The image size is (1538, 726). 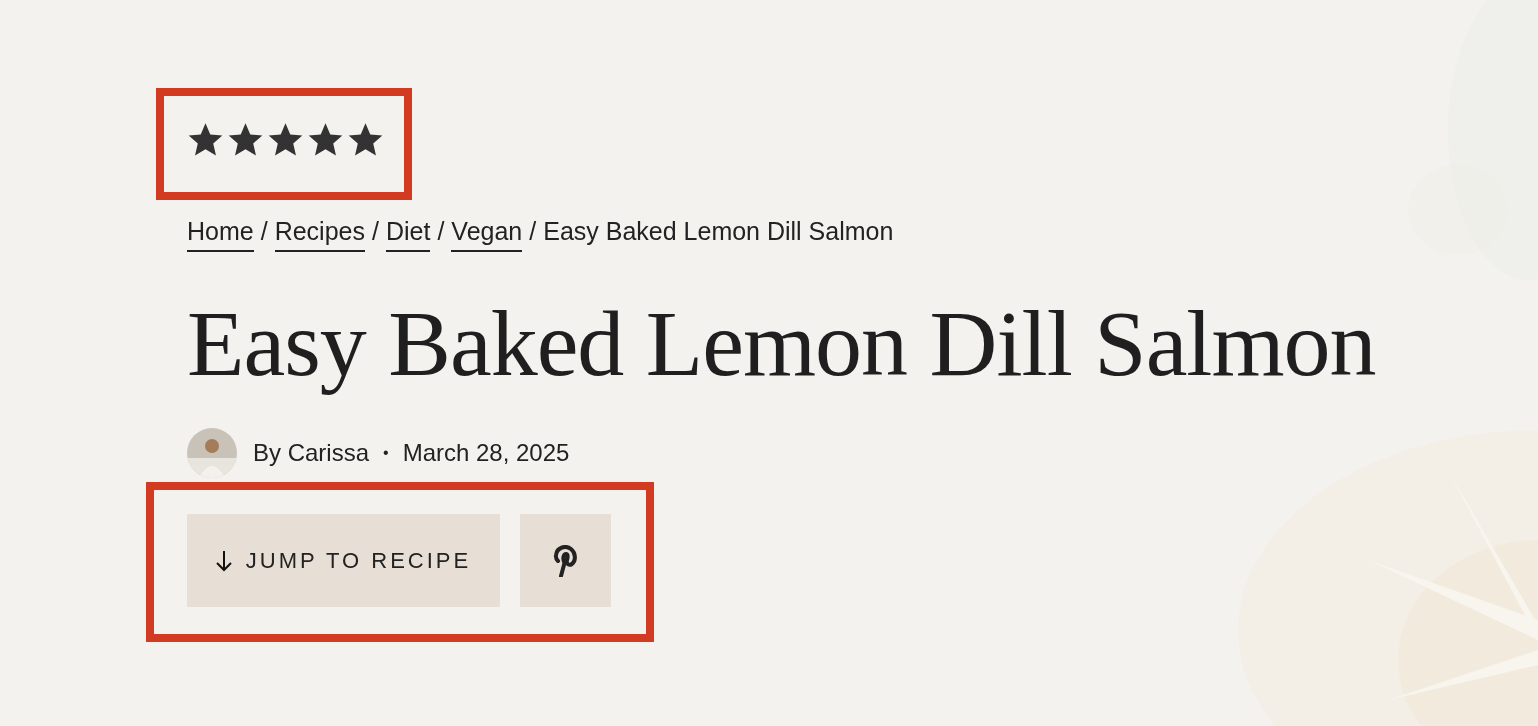 What do you see at coordinates (486, 453) in the screenshot?
I see `post-date: March 28, 2025` at bounding box center [486, 453].